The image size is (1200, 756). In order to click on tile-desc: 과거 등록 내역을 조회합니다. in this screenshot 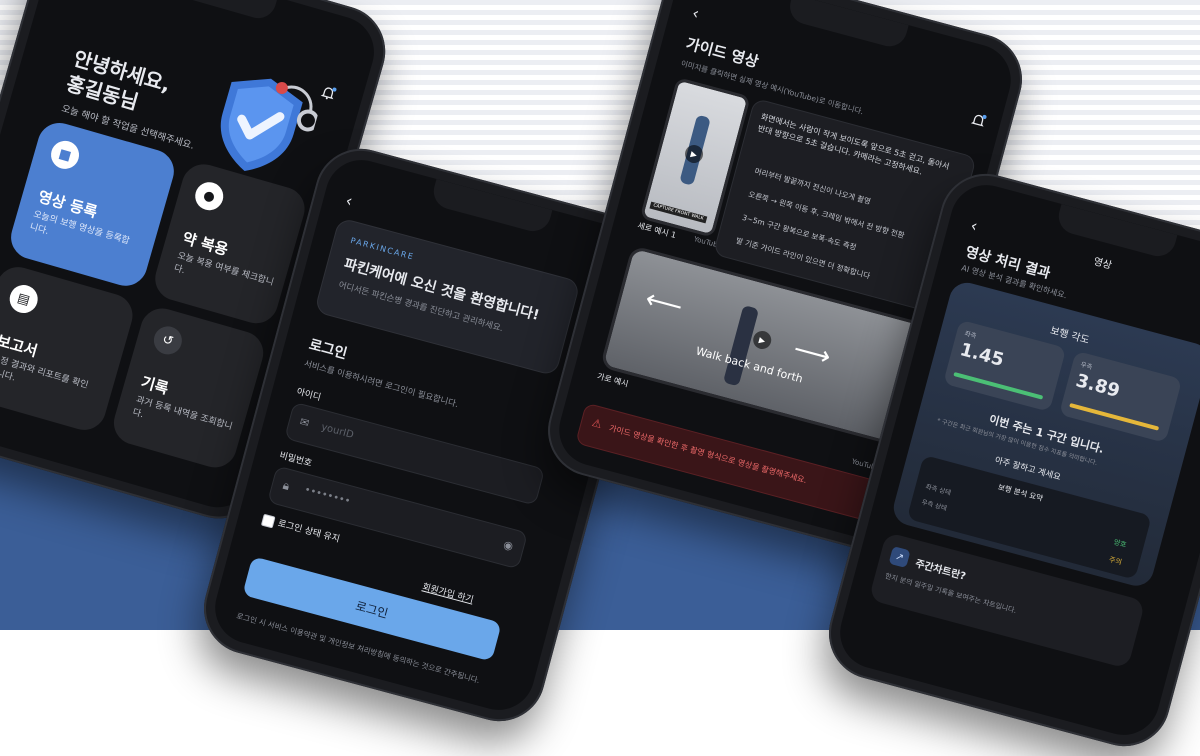, I will do `click(182, 414)`.